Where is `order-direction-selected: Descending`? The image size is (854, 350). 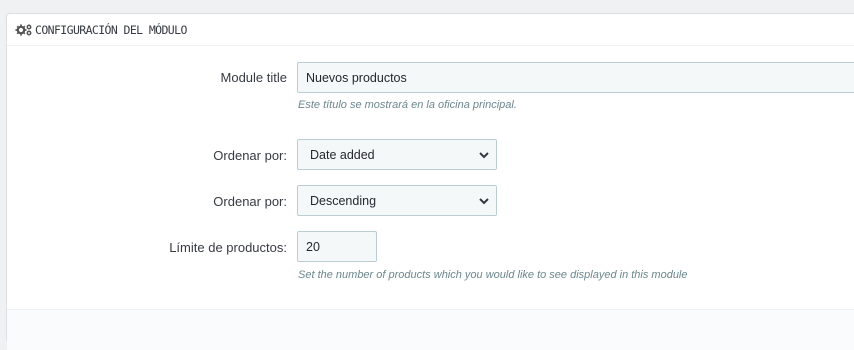 order-direction-selected: Descending is located at coordinates (343, 200).